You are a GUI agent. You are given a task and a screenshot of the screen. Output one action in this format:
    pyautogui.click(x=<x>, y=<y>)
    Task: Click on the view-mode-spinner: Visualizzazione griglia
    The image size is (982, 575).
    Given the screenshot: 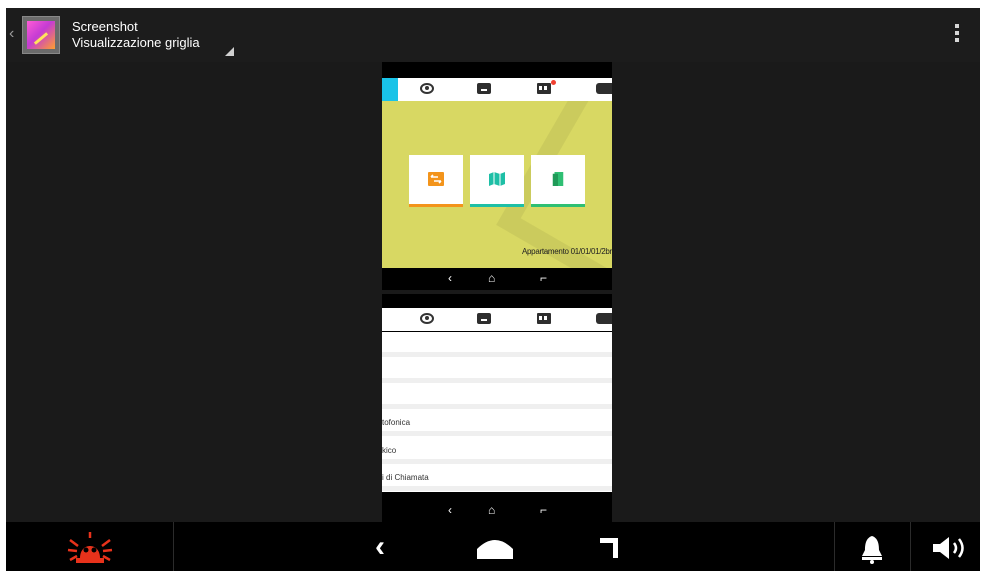 What is the action you would take?
    pyautogui.click(x=136, y=42)
    